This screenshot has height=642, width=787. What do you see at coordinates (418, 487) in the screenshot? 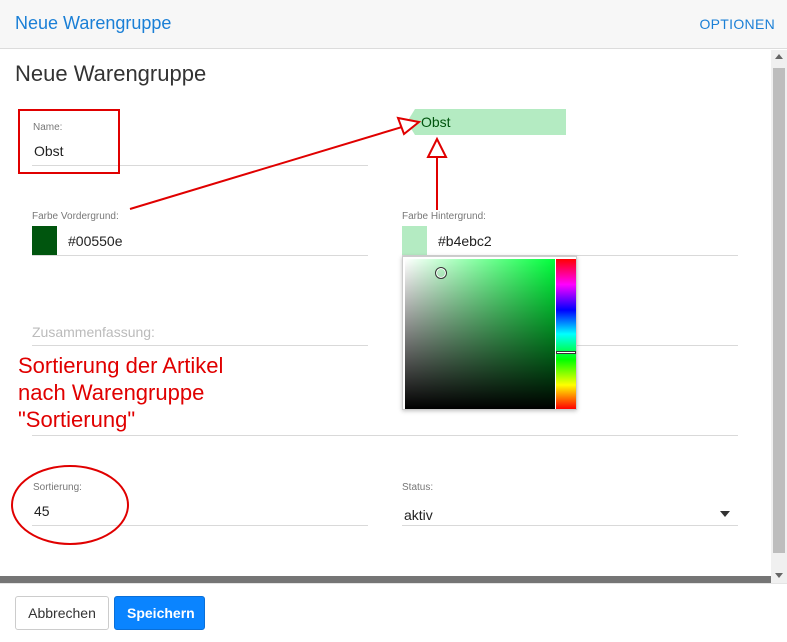
I see `status-label: Status:` at bounding box center [418, 487].